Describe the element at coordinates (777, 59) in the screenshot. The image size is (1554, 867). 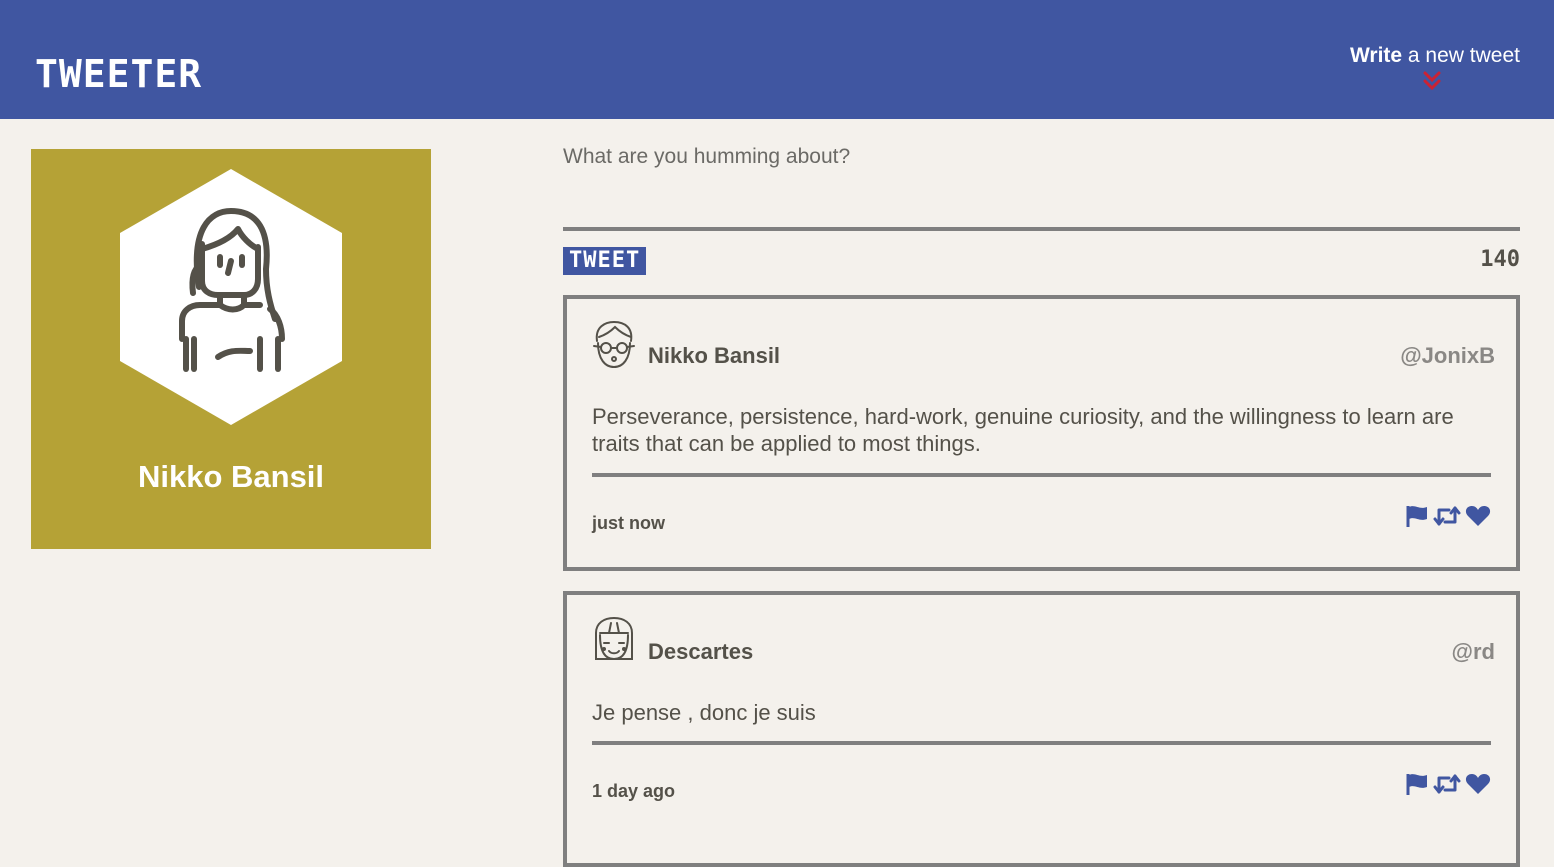
I see `top-nav: TWEETER Write a new tweet` at that location.